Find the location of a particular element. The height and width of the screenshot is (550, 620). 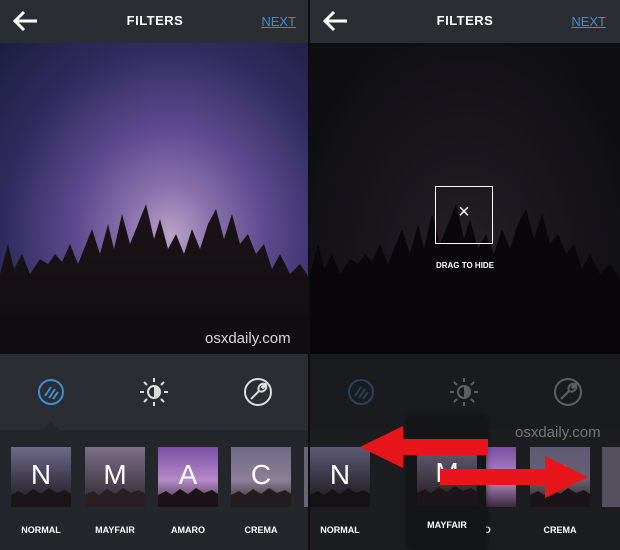

filter-thumb-partial is located at coordinates (611, 477).